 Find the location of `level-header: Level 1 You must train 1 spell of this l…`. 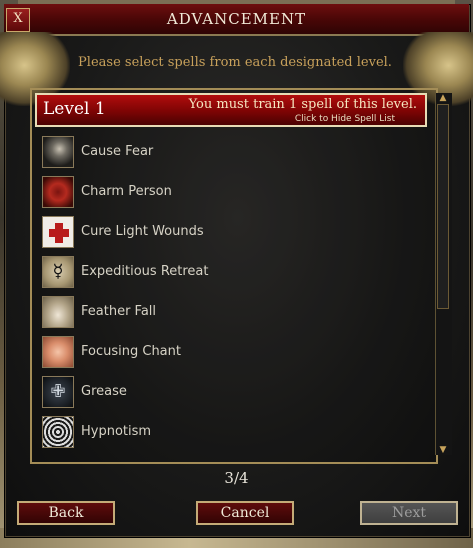

level-header: Level 1 You must train 1 spell of this l… is located at coordinates (231, 110).